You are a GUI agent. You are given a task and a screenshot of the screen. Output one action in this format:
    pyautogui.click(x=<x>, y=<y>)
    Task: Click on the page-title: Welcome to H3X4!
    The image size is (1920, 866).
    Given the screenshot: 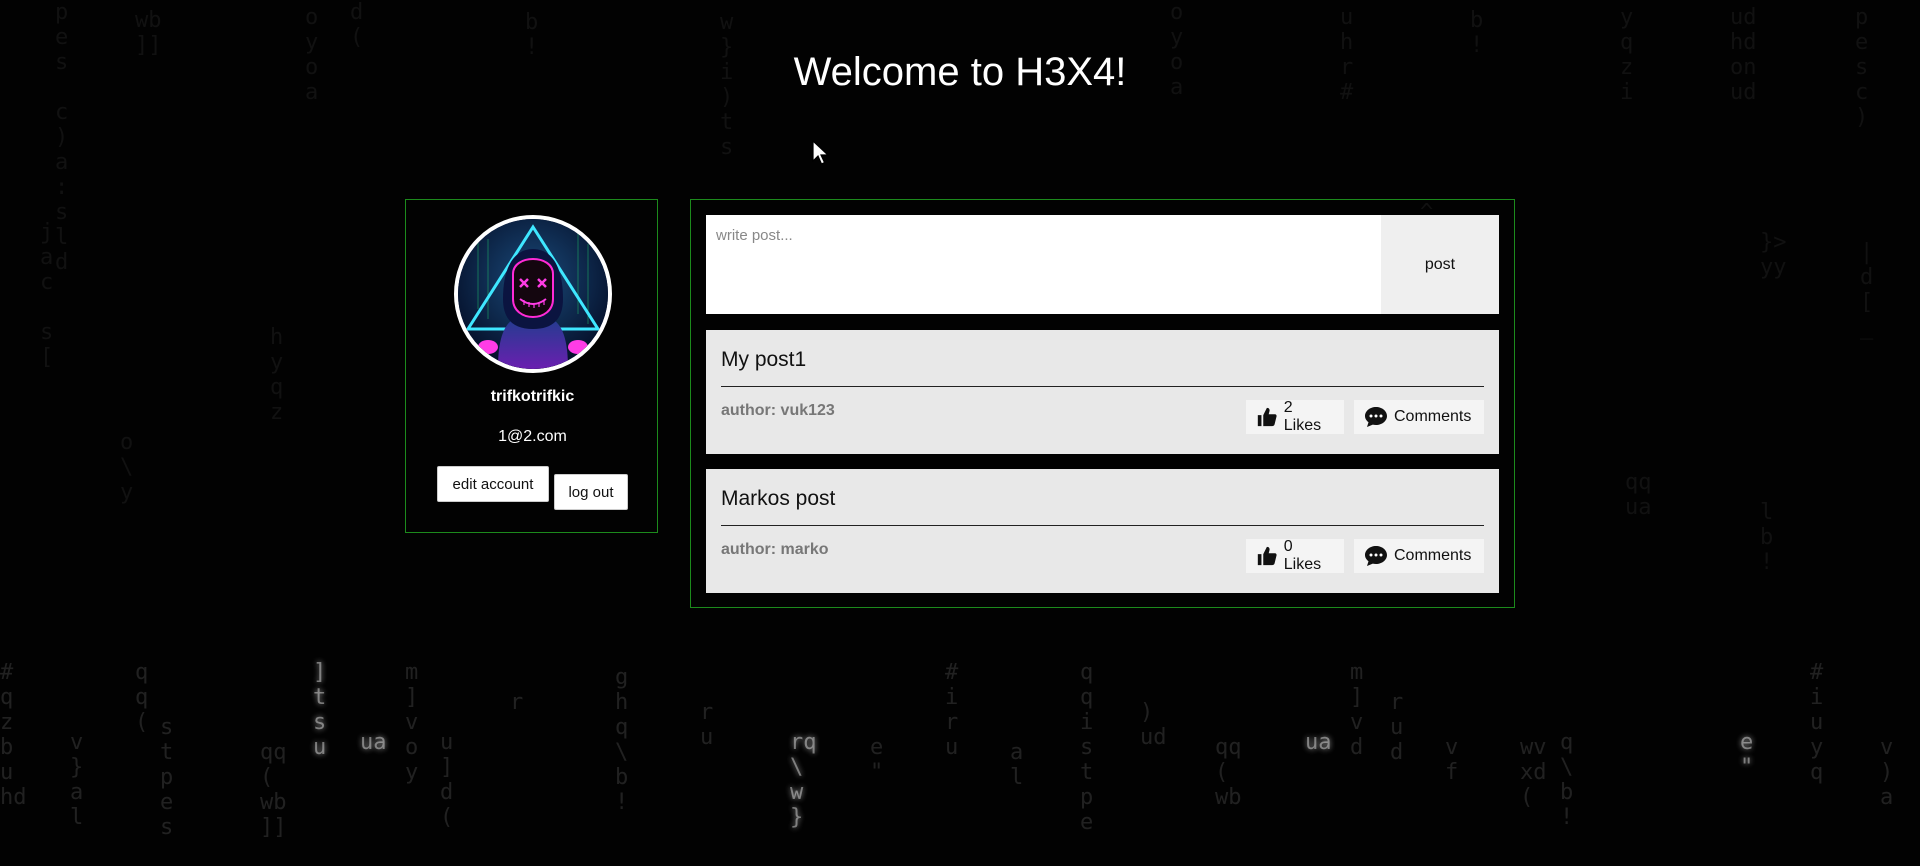 What is the action you would take?
    pyautogui.click(x=960, y=72)
    